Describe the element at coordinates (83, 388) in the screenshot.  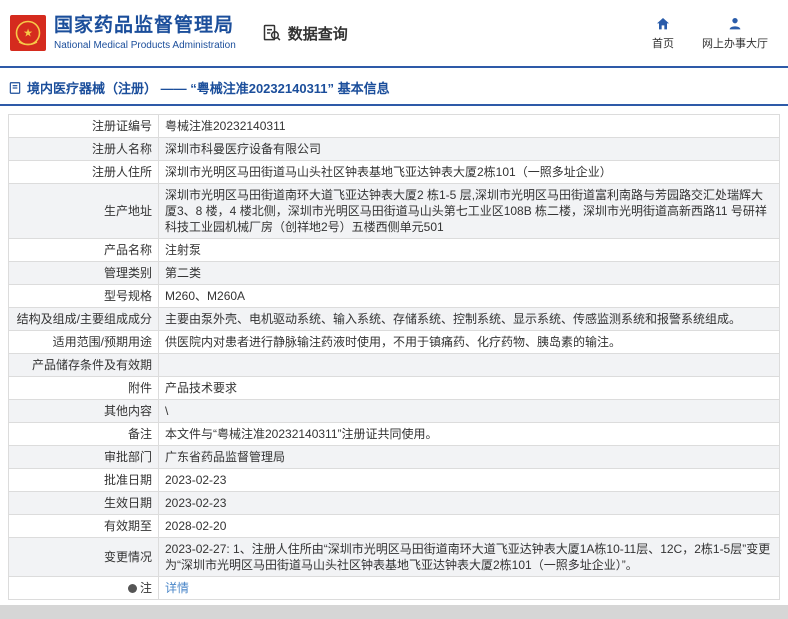
I see `field-label: 附件` at that location.